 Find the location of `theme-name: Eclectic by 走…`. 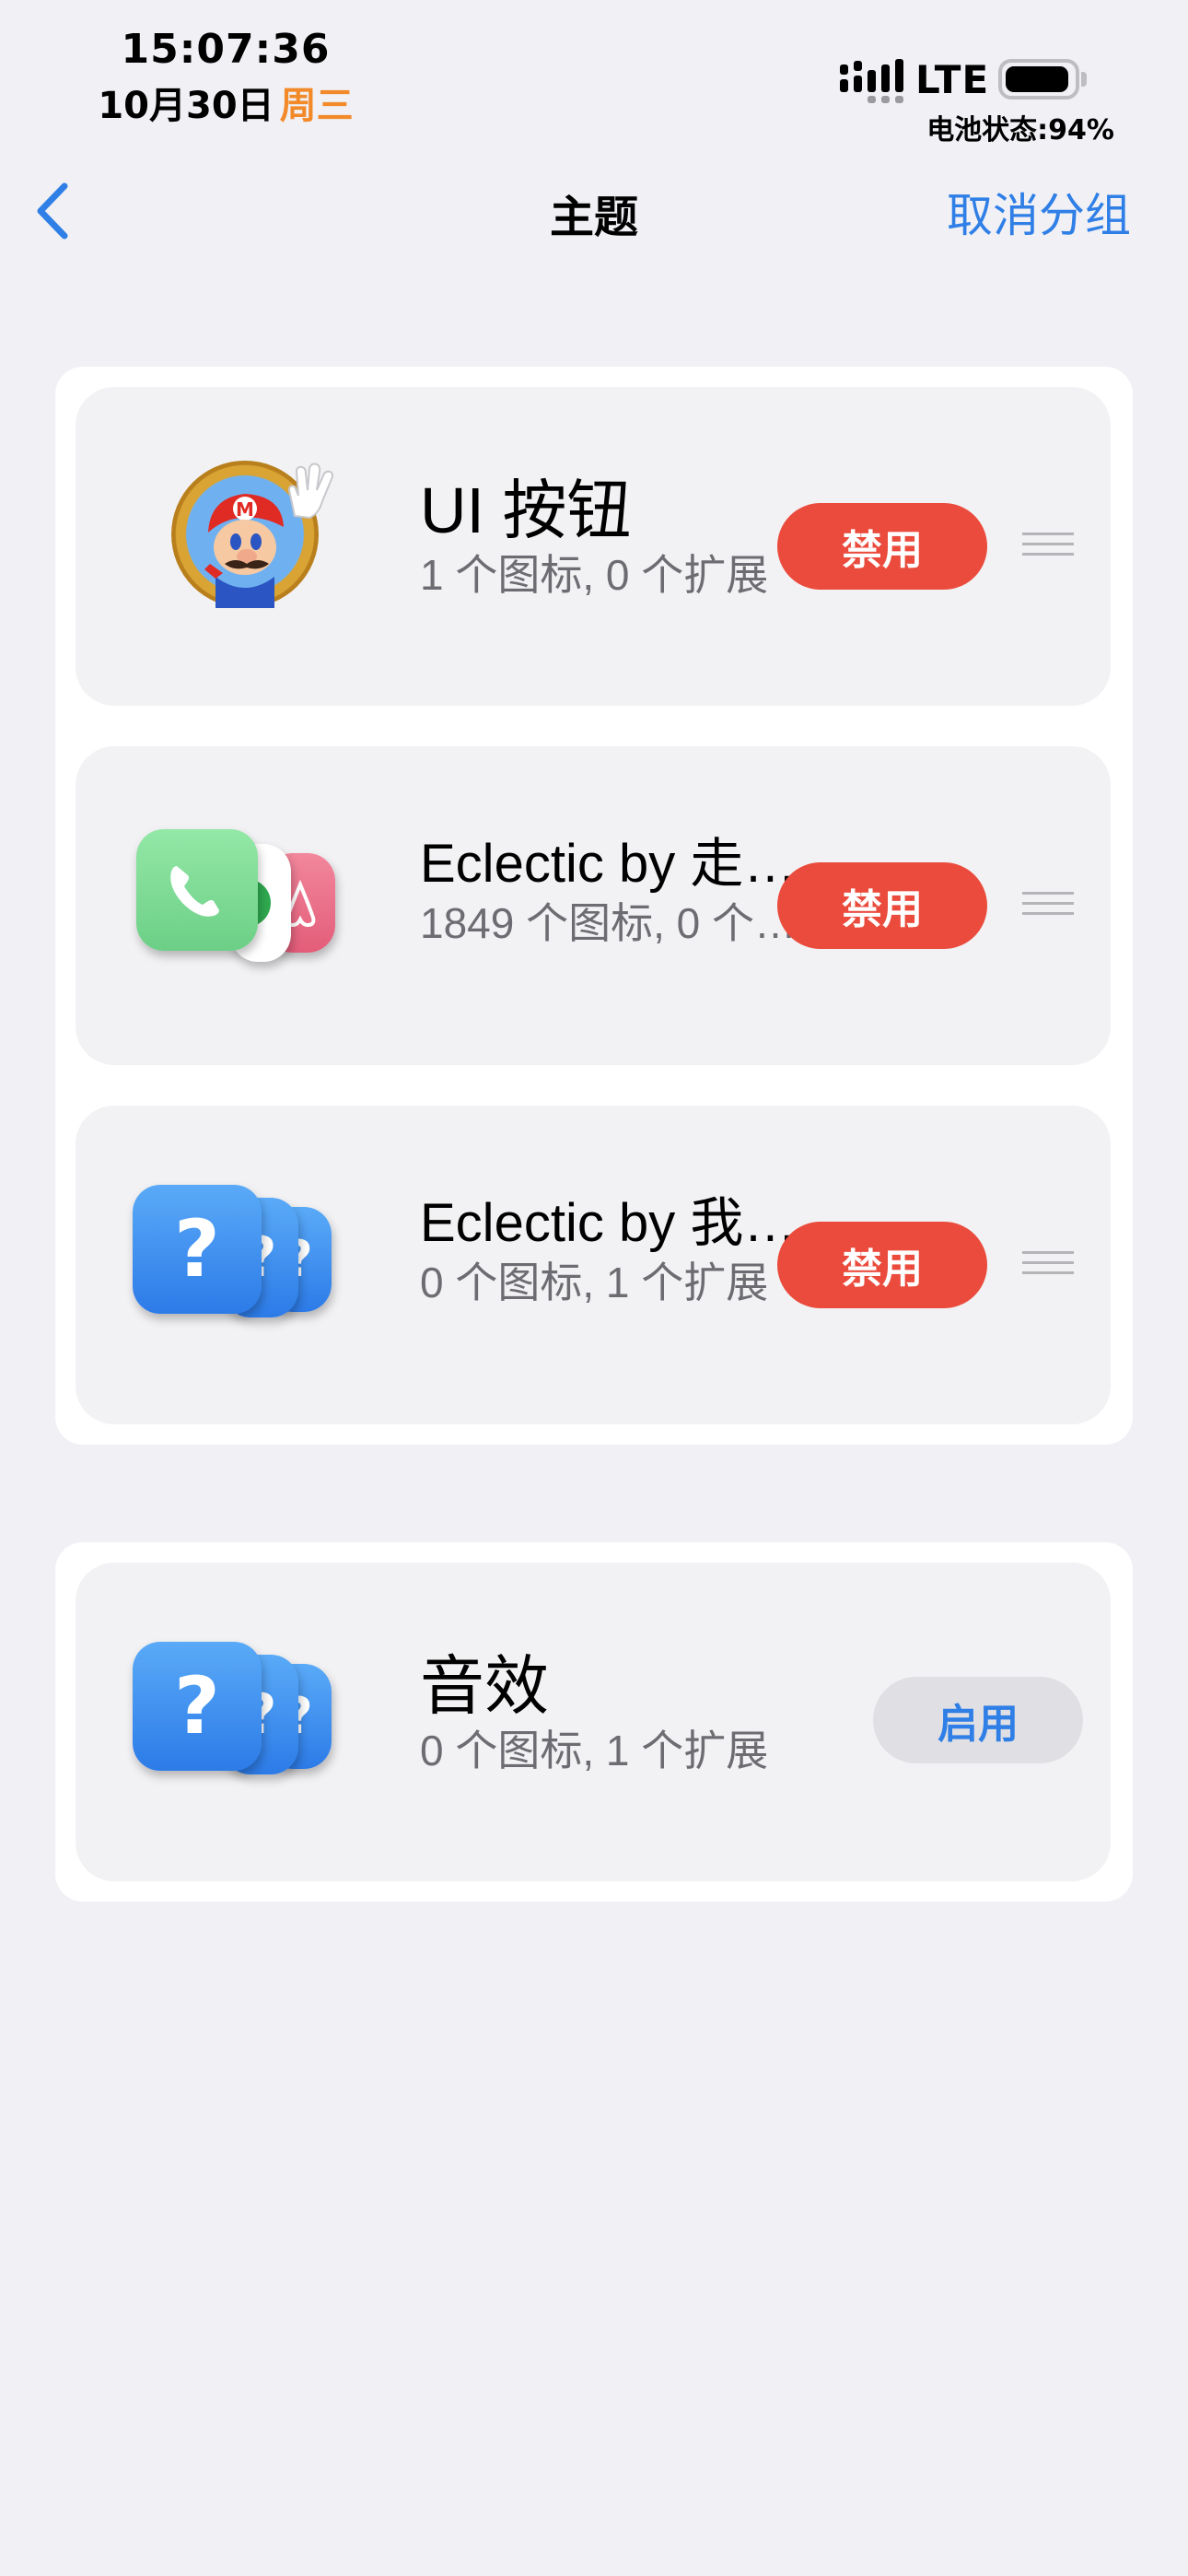

theme-name: Eclectic by 走… is located at coordinates (609, 864).